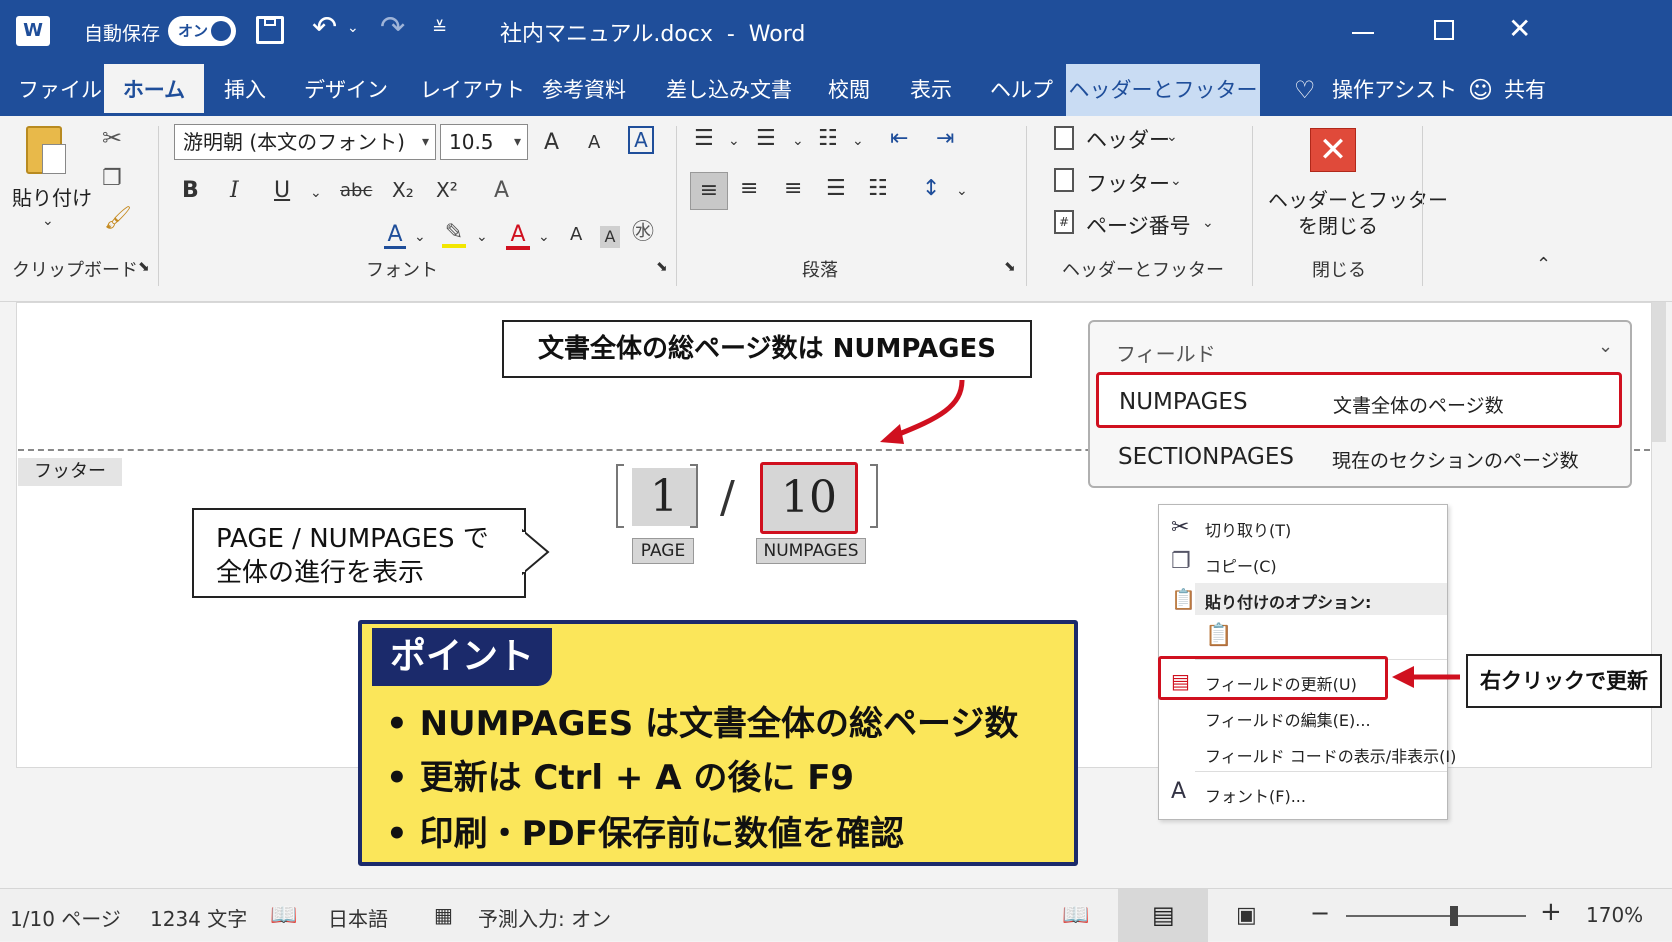 This screenshot has width=1672, height=942. I want to click on text-effects-icon: A, so click(501, 191).